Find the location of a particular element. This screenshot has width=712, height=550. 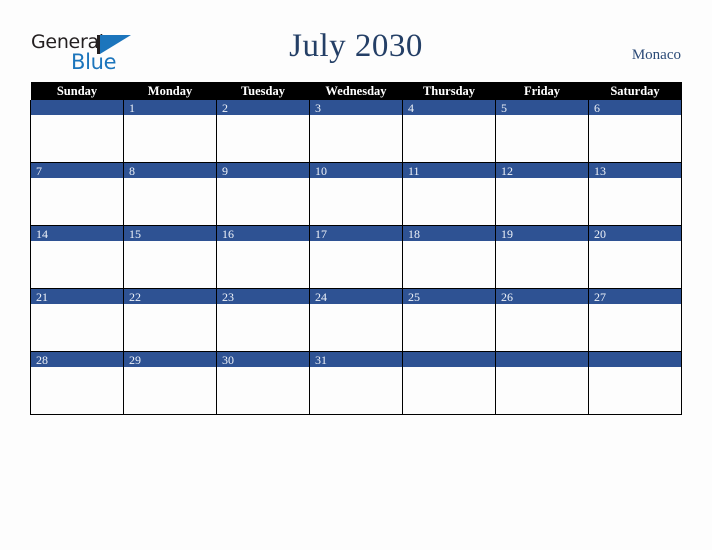

day-cell: 4 is located at coordinates (449, 131).